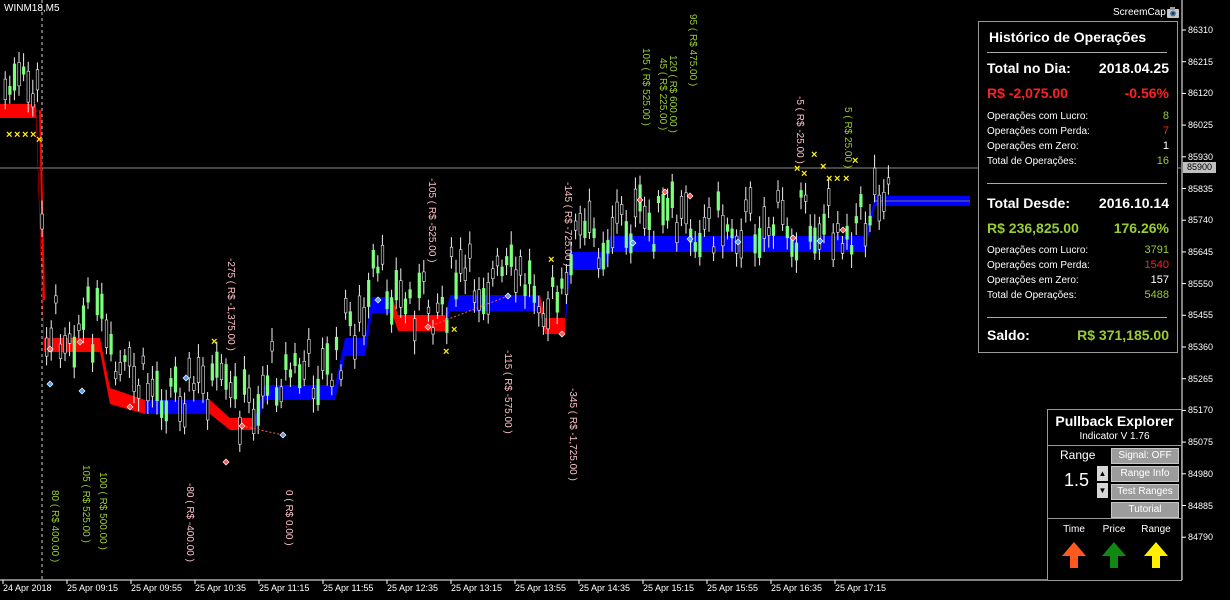 This screenshot has width=1230, height=600. I want to click on stat-value: 1, so click(1165, 146).